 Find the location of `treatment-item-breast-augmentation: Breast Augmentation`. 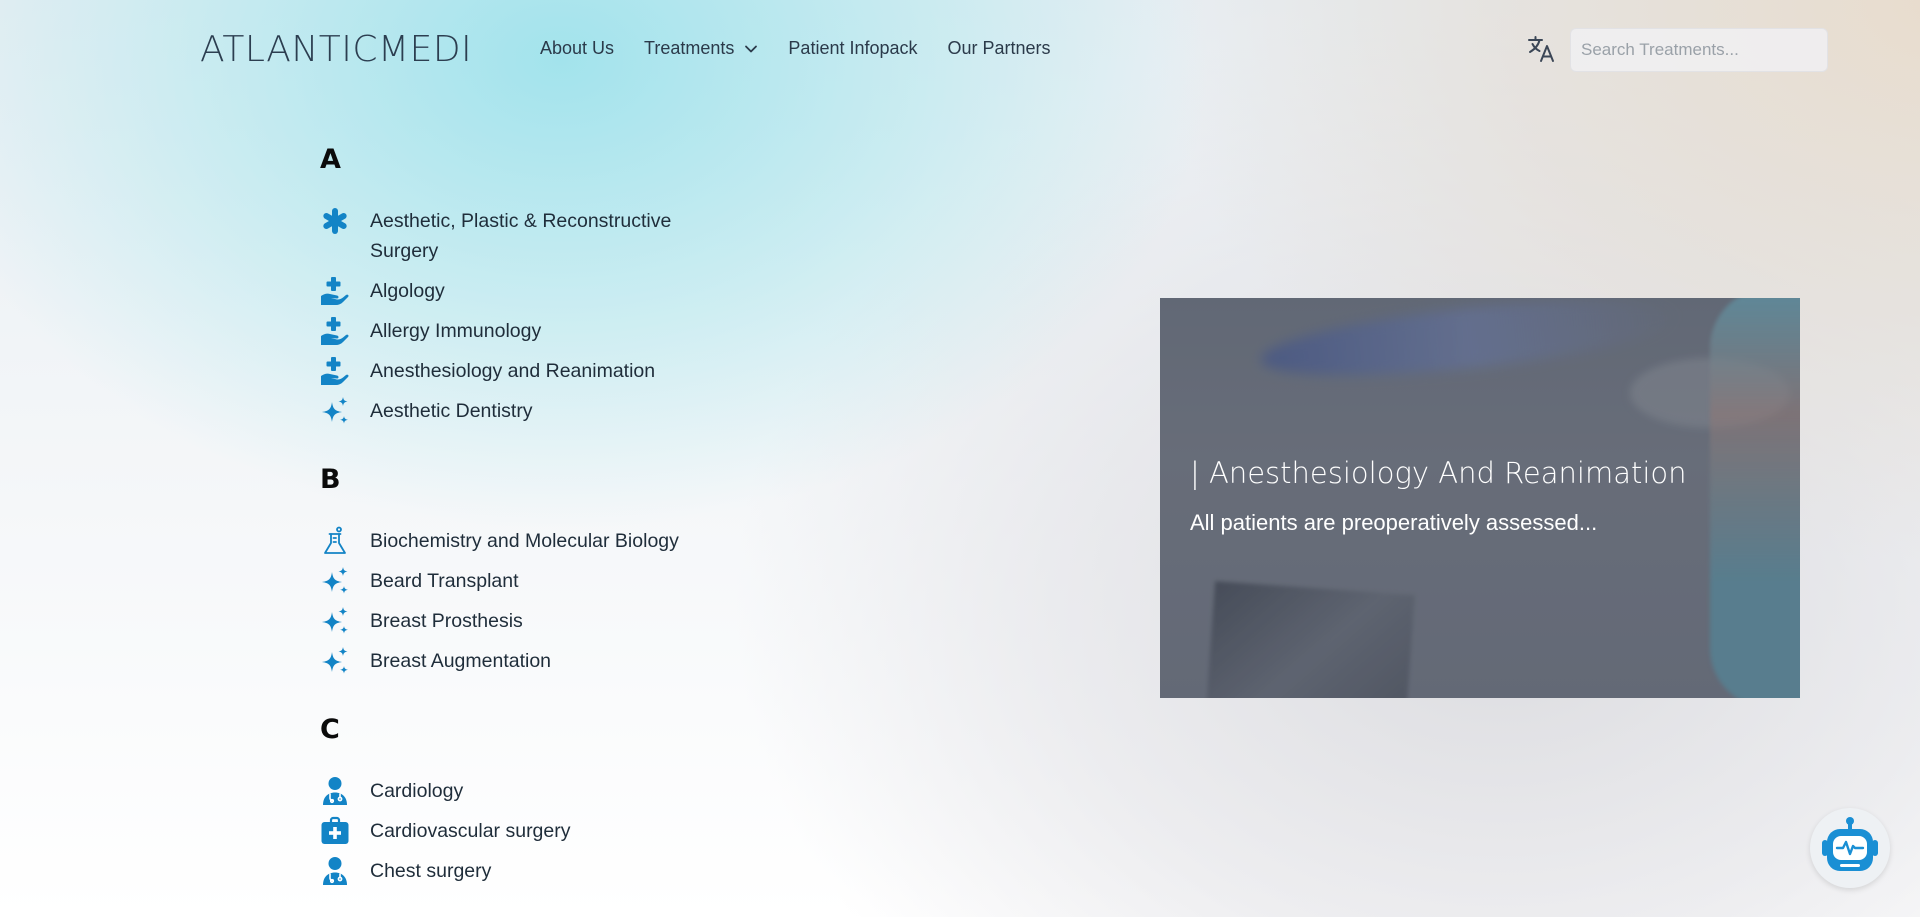

treatment-item-breast-augmentation: Breast Augmentation is located at coordinates (530, 661).